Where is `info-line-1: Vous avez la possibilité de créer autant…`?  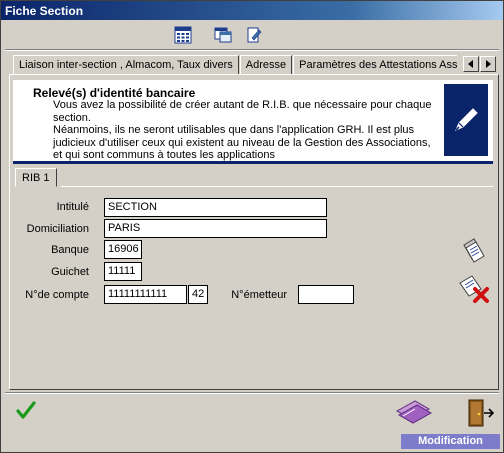
info-line-1: Vous avez la possibilité de créer autant… is located at coordinates (242, 111).